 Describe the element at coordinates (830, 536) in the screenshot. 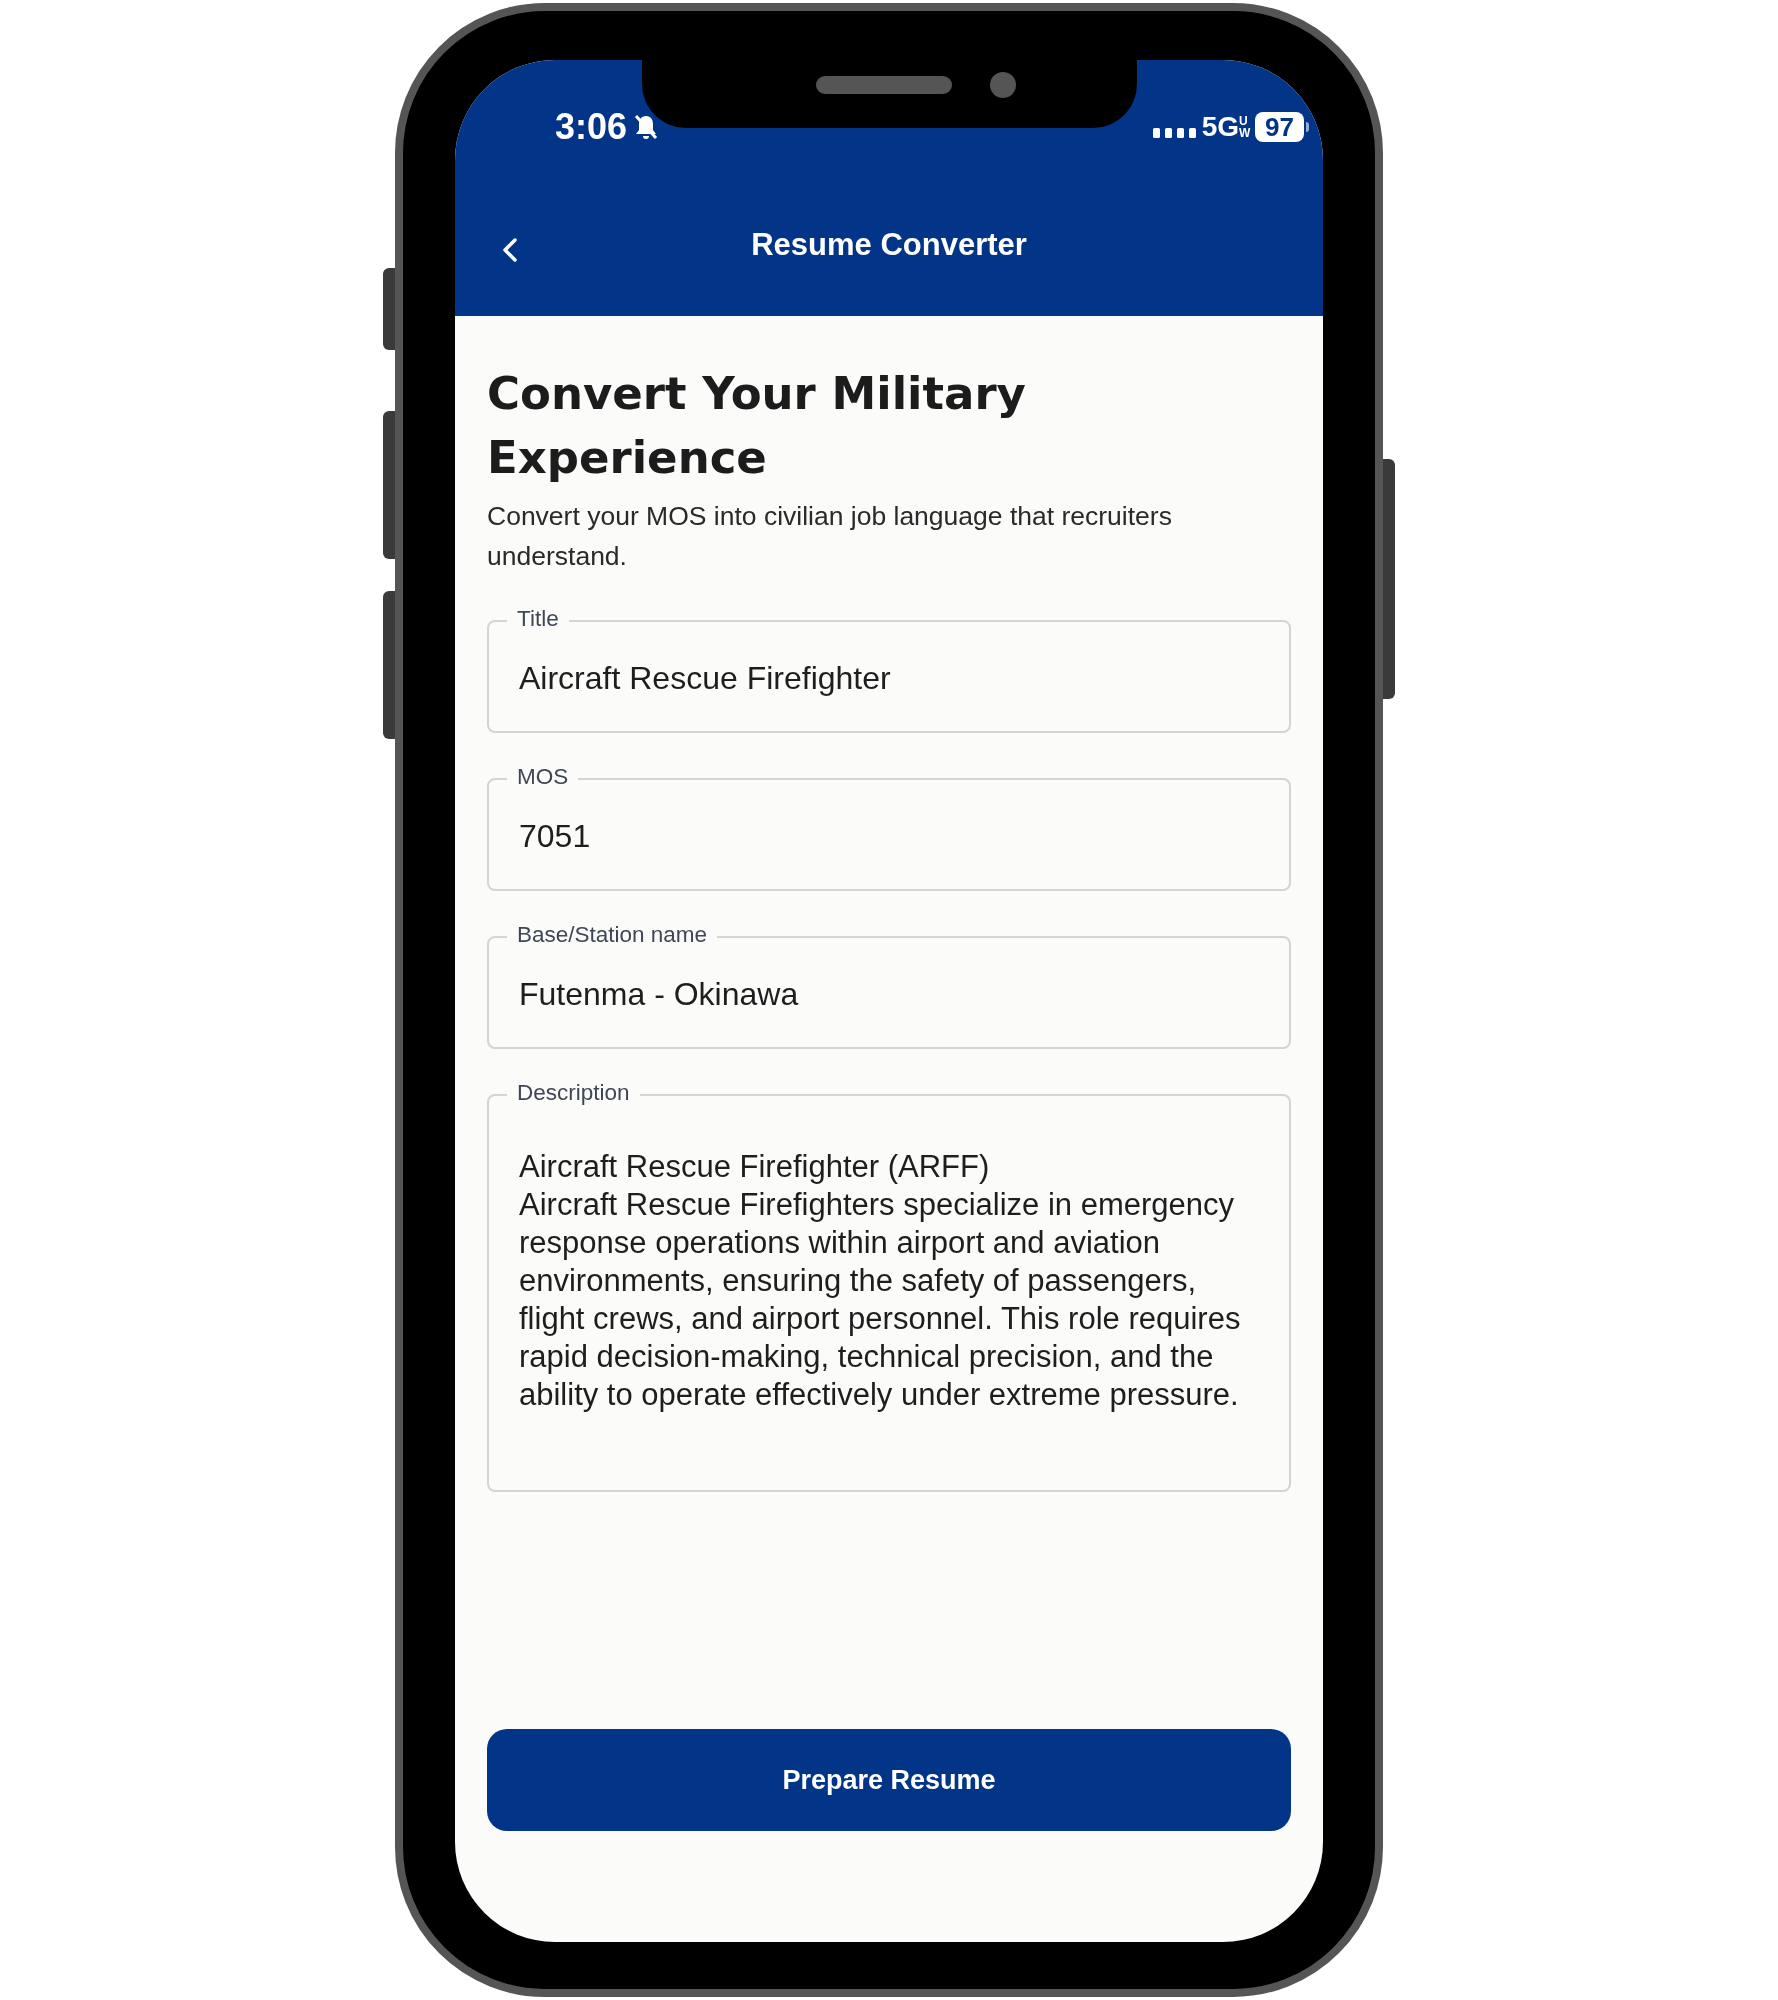

I see `page-subtitle: Convert your MOS into civilian job language that recruiters understand.` at that location.